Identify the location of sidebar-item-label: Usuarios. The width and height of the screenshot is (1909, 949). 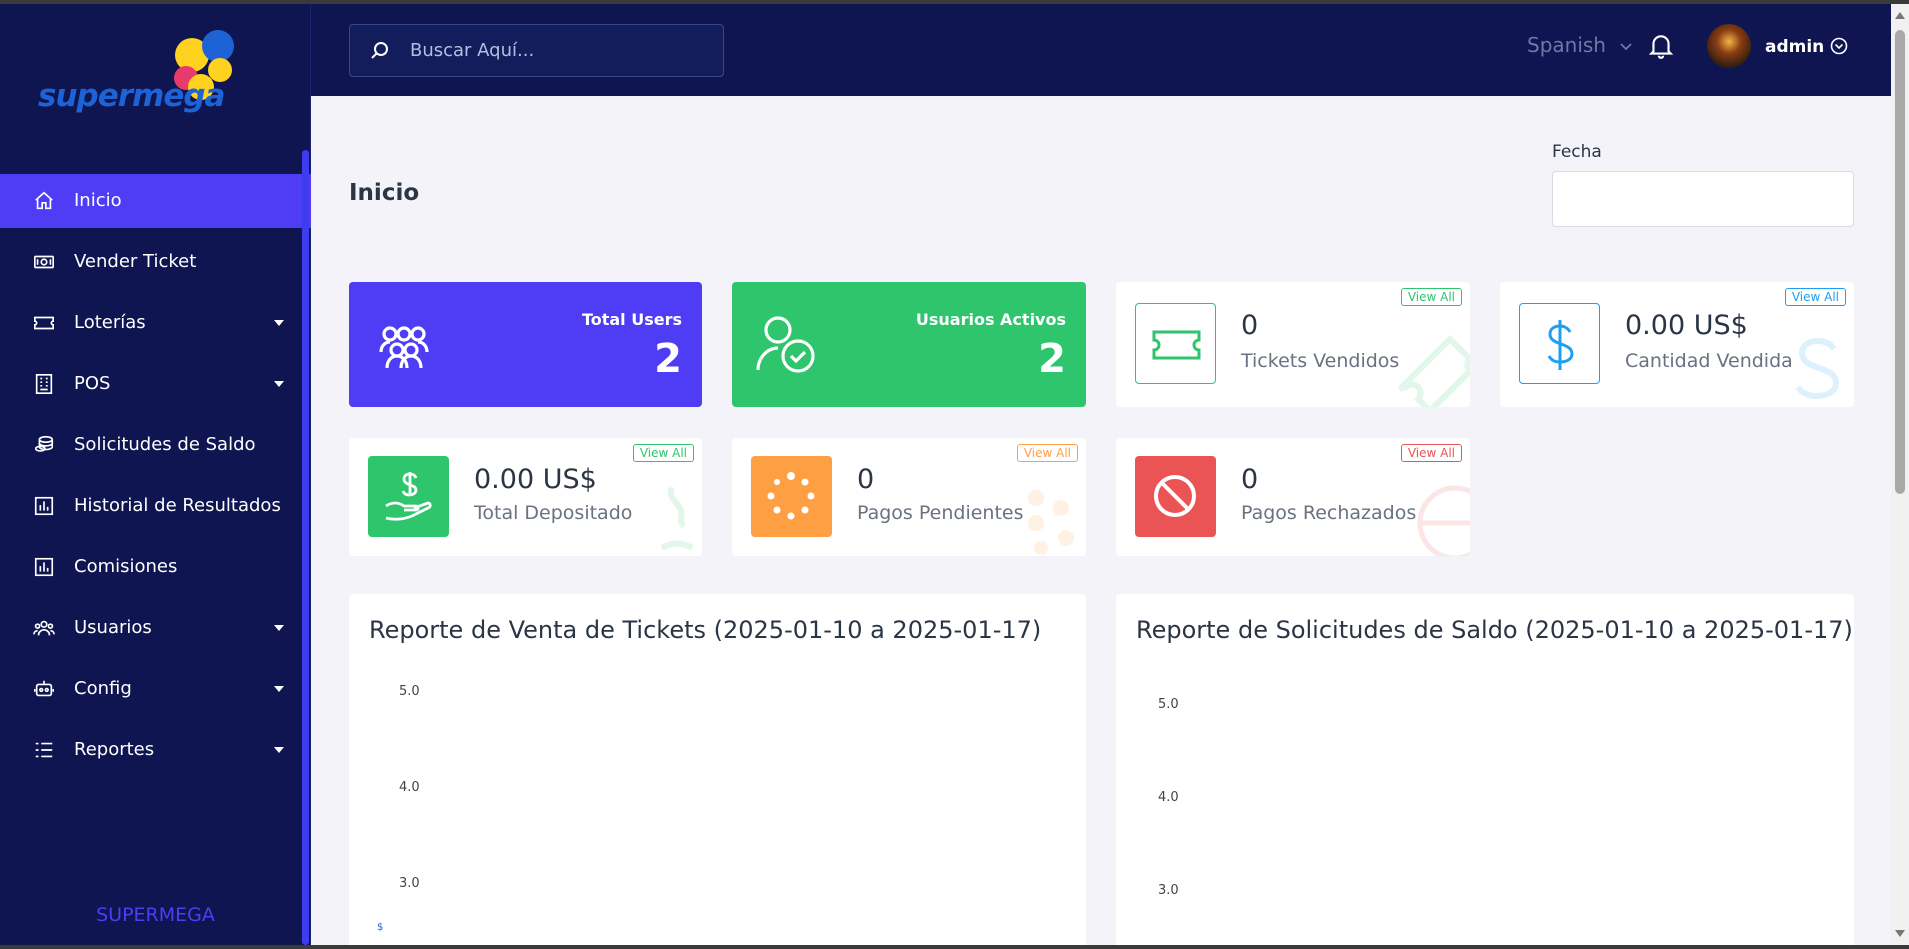
(113, 627).